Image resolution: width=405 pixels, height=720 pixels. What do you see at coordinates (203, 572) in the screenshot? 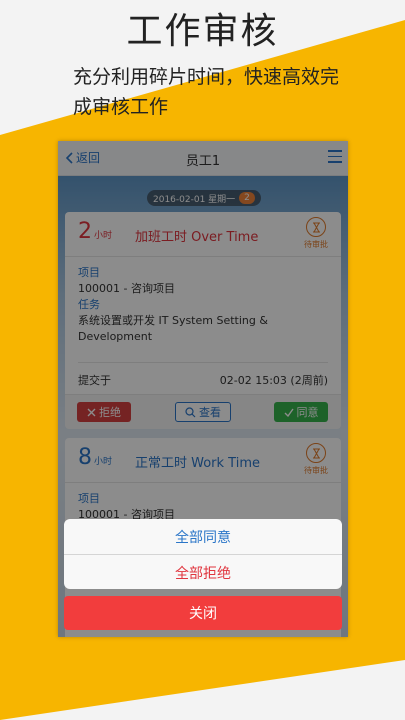
I see `reject-all-button: 全部拒绝` at bounding box center [203, 572].